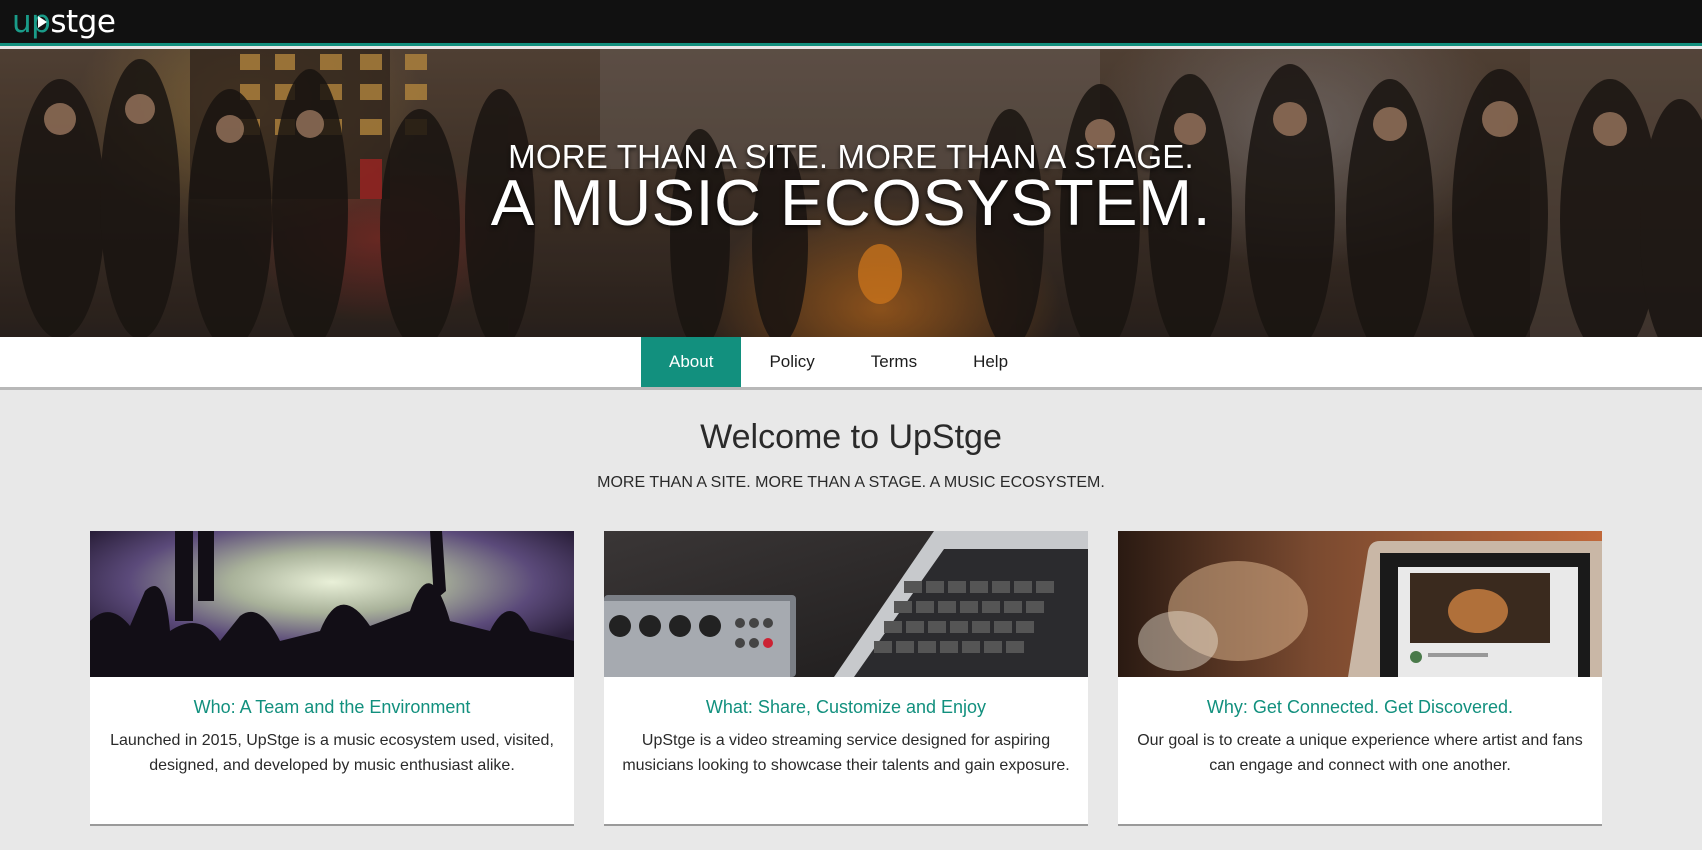  I want to click on concert-crowd-image, so click(332, 604).